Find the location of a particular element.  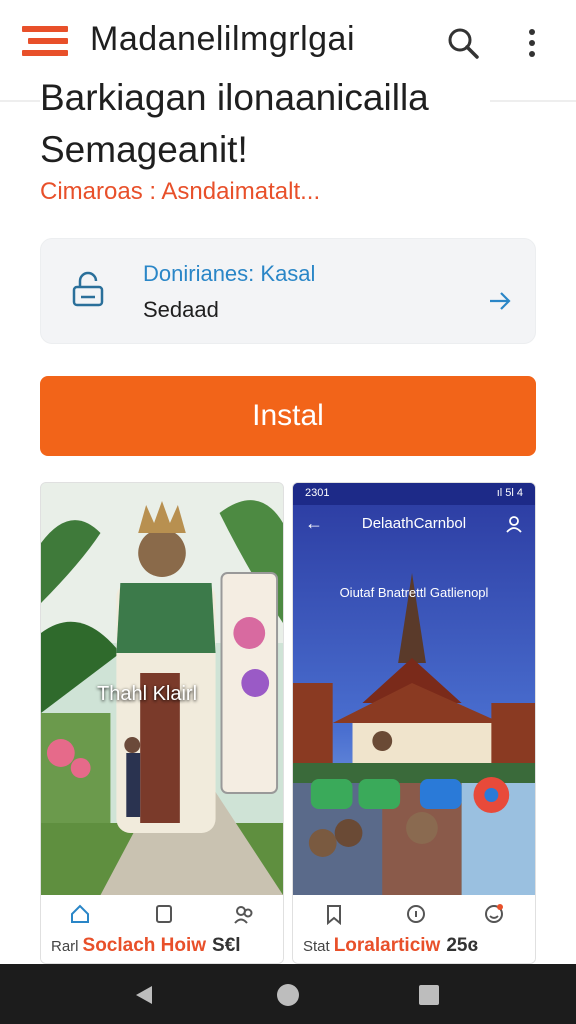

caption-tail: S€l is located at coordinates (226, 945).